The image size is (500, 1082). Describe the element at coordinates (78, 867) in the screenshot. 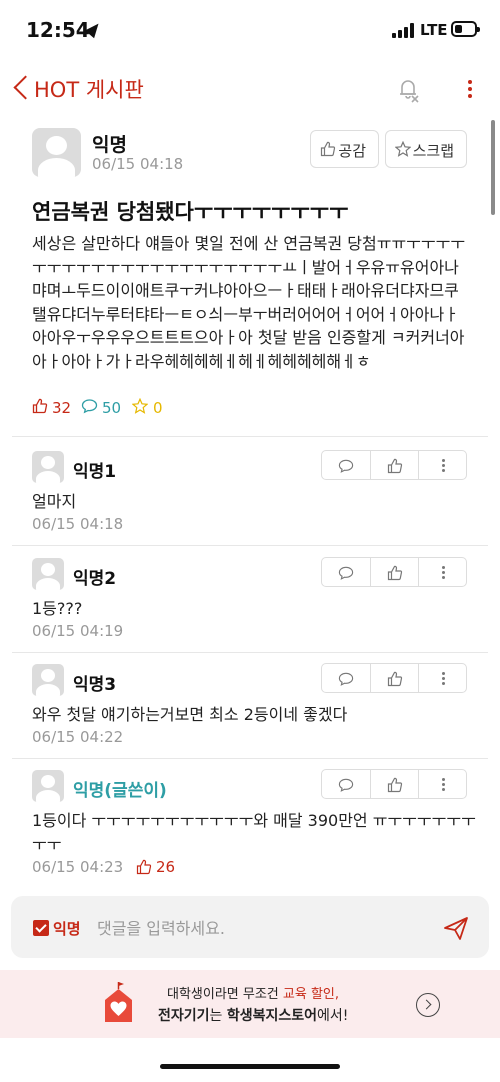

I see `comment-date: 06/15 04:23` at that location.